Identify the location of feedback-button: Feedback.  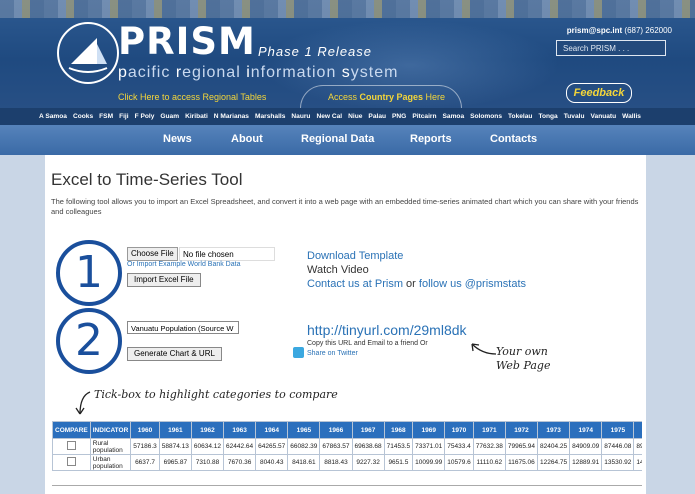
(599, 93).